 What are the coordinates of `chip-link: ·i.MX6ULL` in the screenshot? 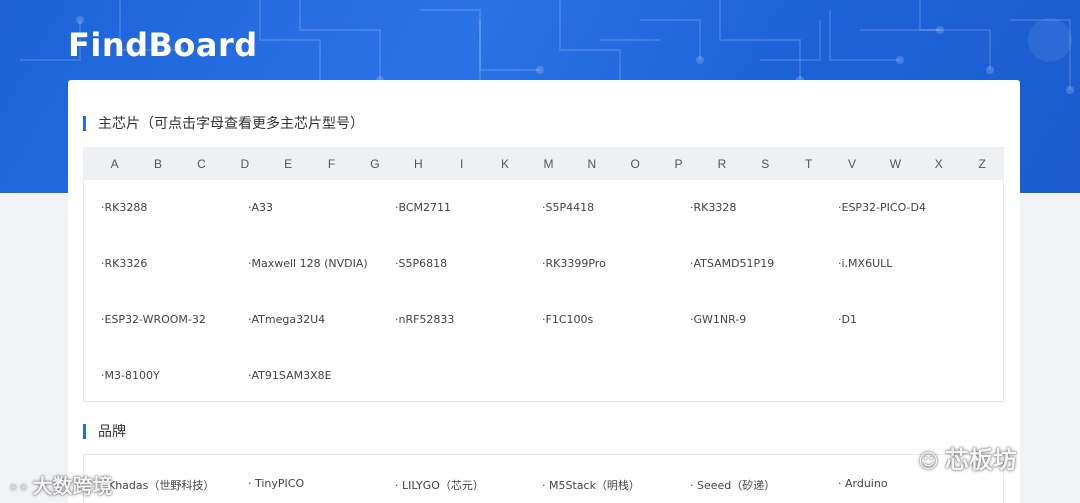 It's located at (865, 263).